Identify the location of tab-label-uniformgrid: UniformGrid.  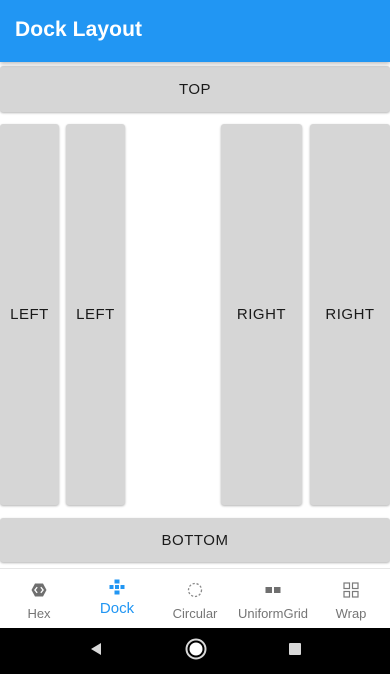
(273, 613).